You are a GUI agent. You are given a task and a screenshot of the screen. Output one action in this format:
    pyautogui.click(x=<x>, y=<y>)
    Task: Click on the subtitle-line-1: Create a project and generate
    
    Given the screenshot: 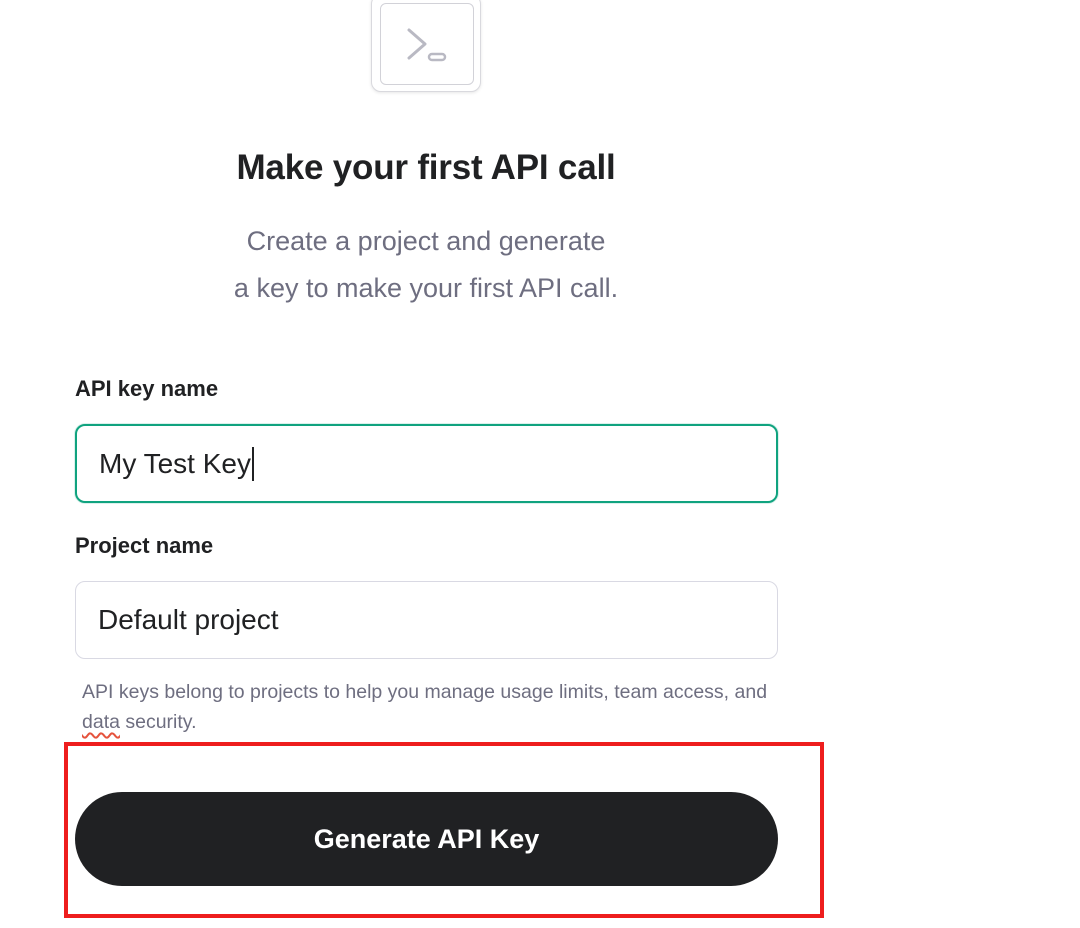 What is the action you would take?
    pyautogui.click(x=426, y=241)
    